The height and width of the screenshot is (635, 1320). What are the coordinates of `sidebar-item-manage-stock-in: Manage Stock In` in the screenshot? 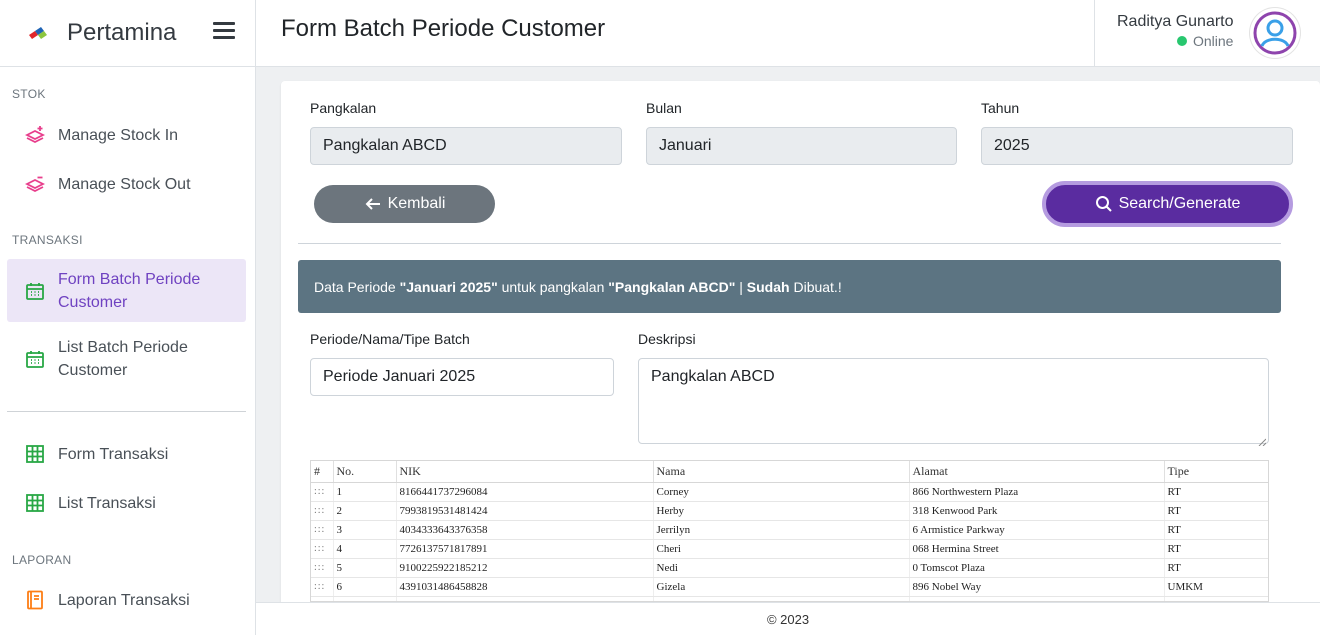 It's located at (126, 135).